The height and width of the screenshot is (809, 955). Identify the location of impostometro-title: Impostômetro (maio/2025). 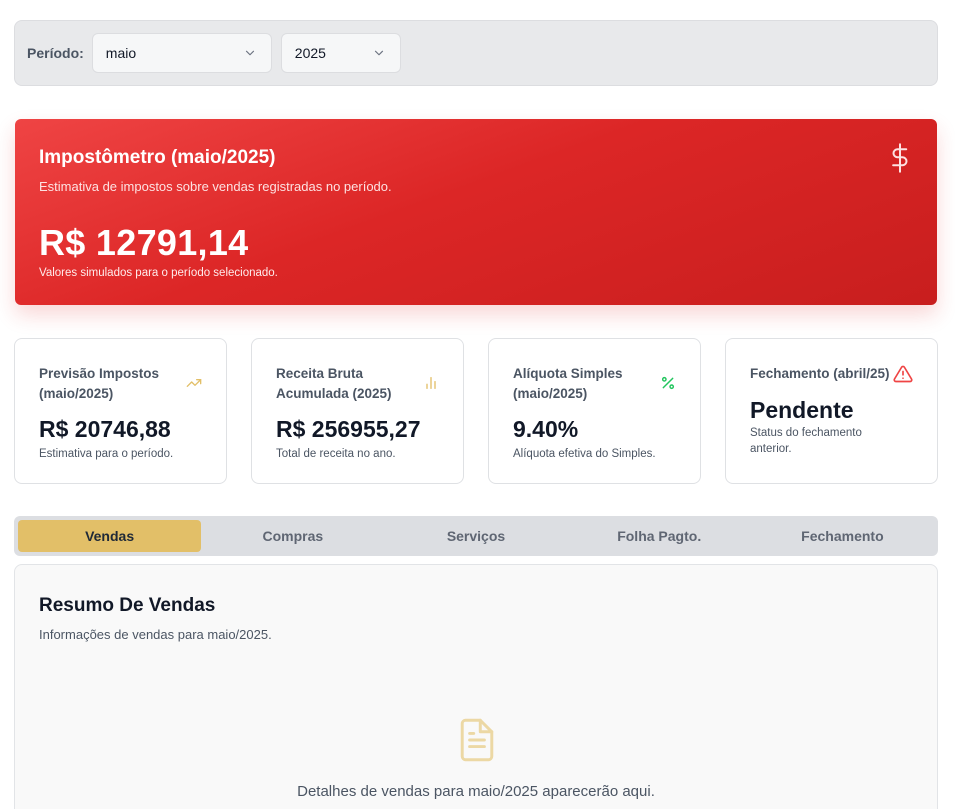
(157, 157).